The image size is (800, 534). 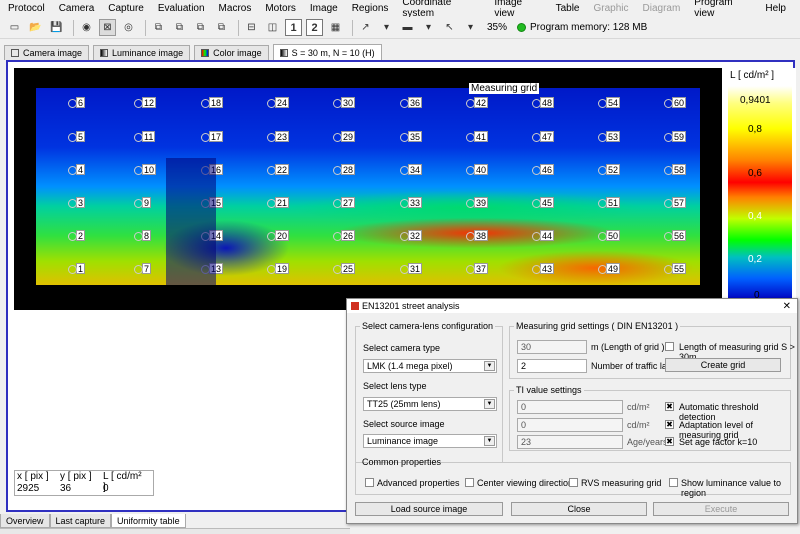 What do you see at coordinates (430, 404) in the screenshot?
I see `lens-type-select: TT25 (25mm lens) ▼` at bounding box center [430, 404].